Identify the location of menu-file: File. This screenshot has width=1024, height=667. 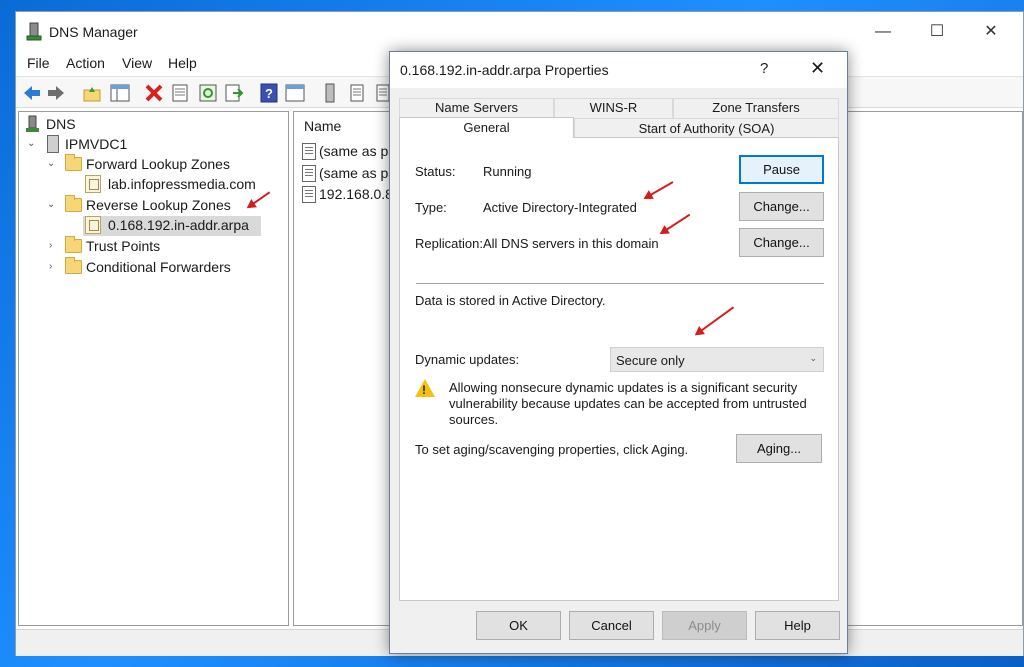
(38, 63).